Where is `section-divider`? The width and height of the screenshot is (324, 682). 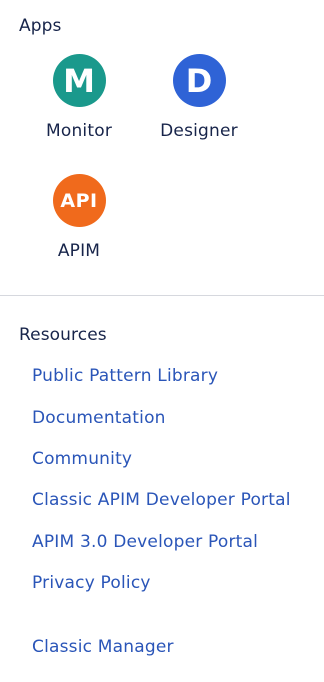 section-divider is located at coordinates (162, 295).